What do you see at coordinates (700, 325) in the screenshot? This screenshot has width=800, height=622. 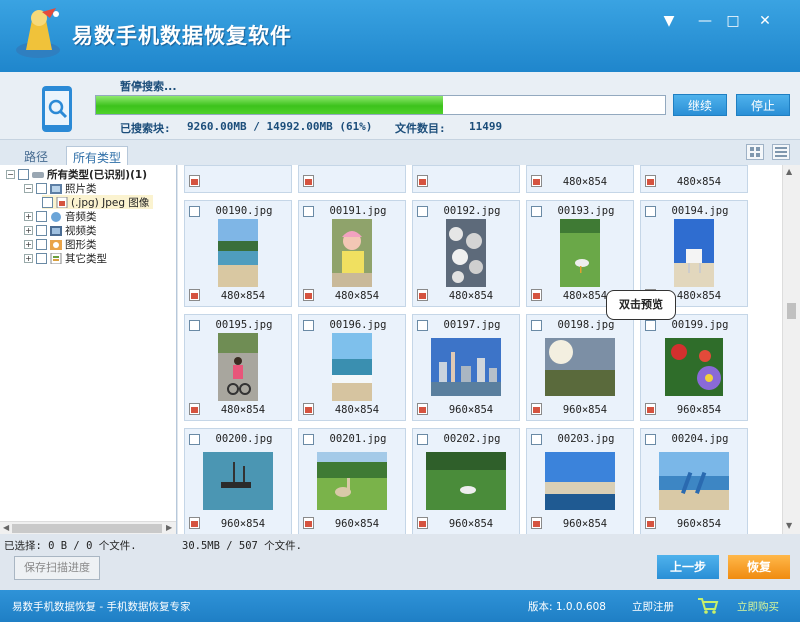 I see `file-name: 00199.jpg` at bounding box center [700, 325].